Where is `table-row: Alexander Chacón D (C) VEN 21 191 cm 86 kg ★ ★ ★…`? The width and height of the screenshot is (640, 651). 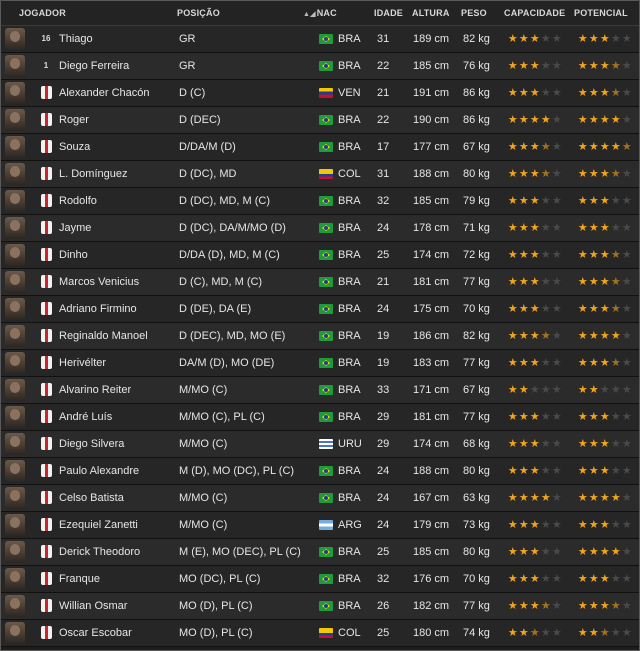
table-row: Alexander Chacón D (C) VEN 21 191 cm 86 kg ★ ★ ★… is located at coordinates (320, 93).